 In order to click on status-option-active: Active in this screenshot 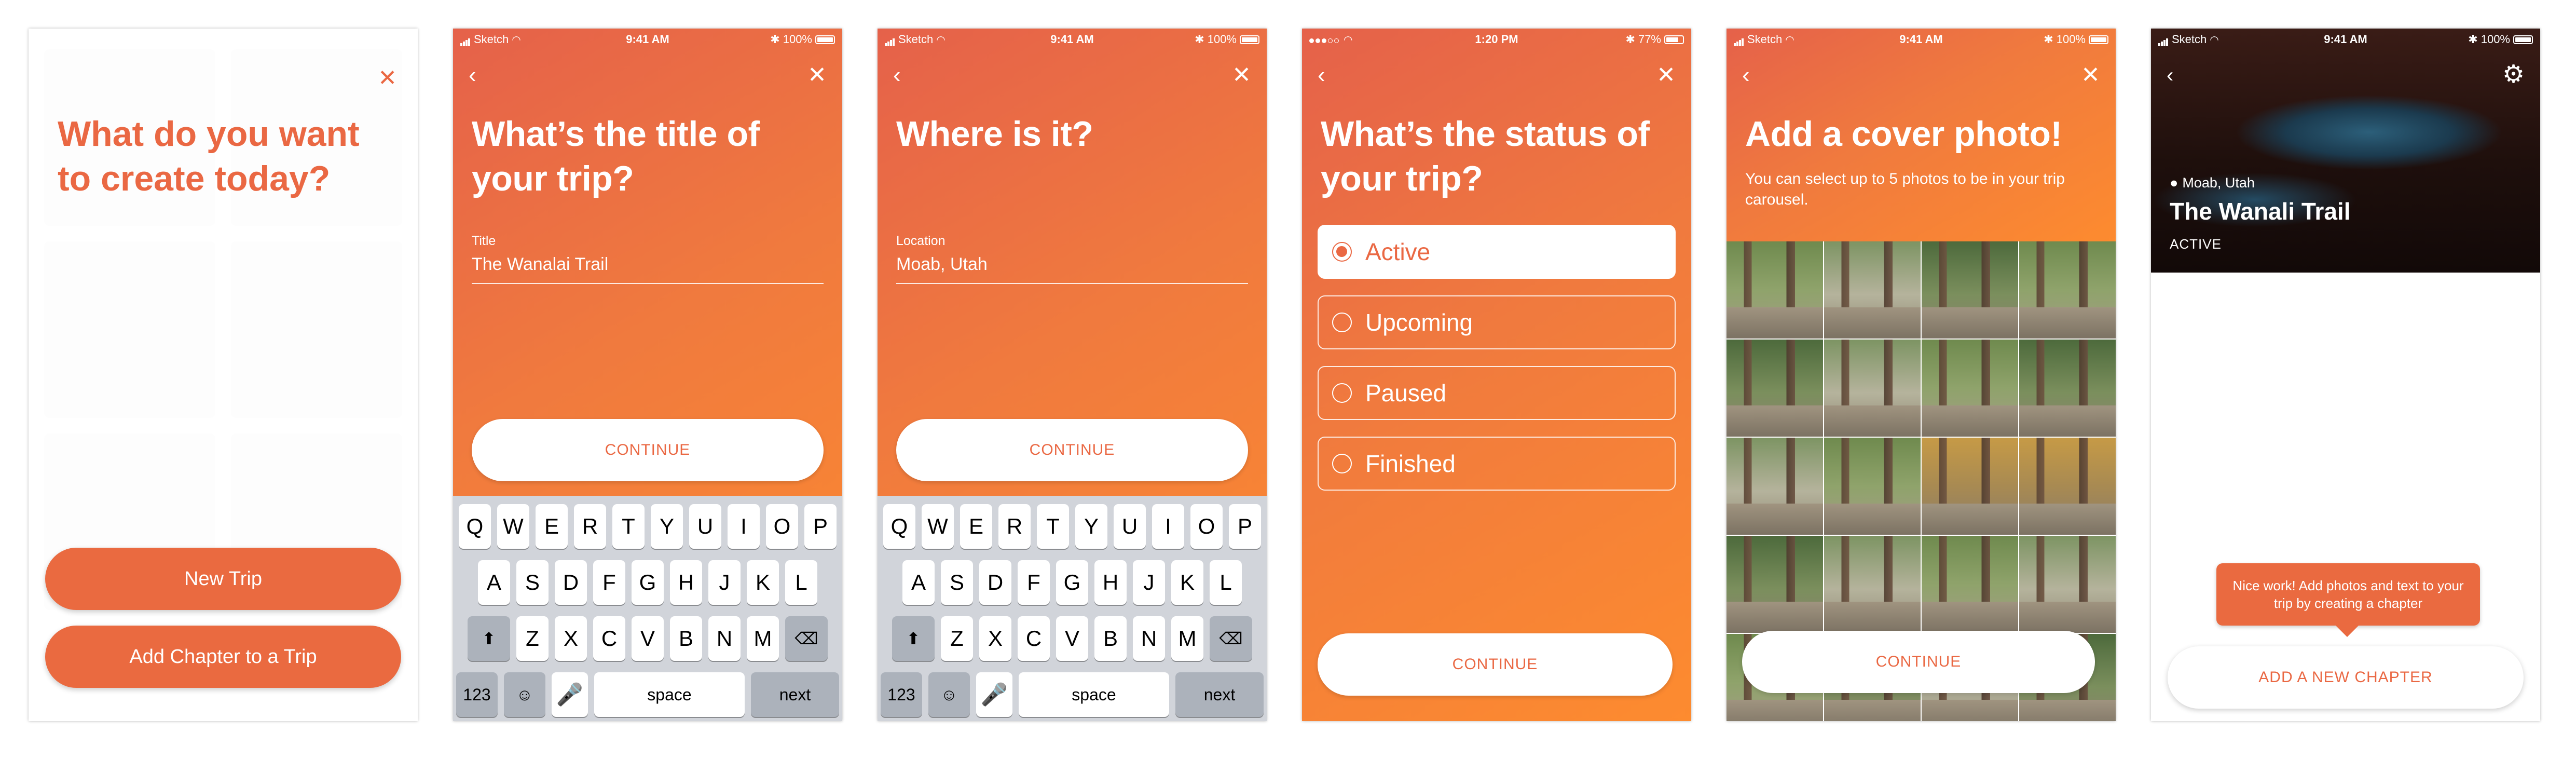, I will do `click(1497, 252)`.